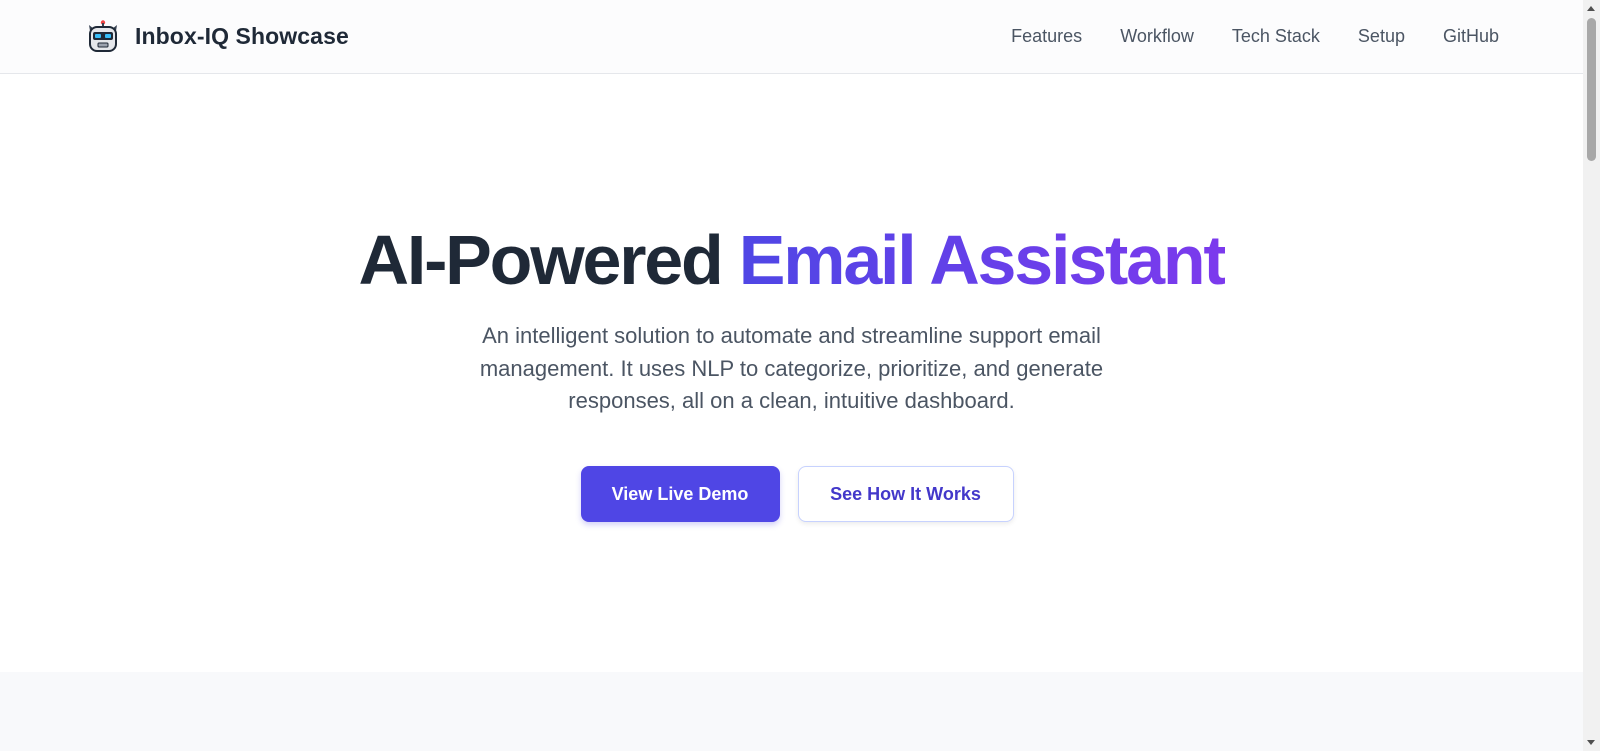 The width and height of the screenshot is (1600, 751). I want to click on brand: Inbox-IQ Showcase, so click(217, 36).